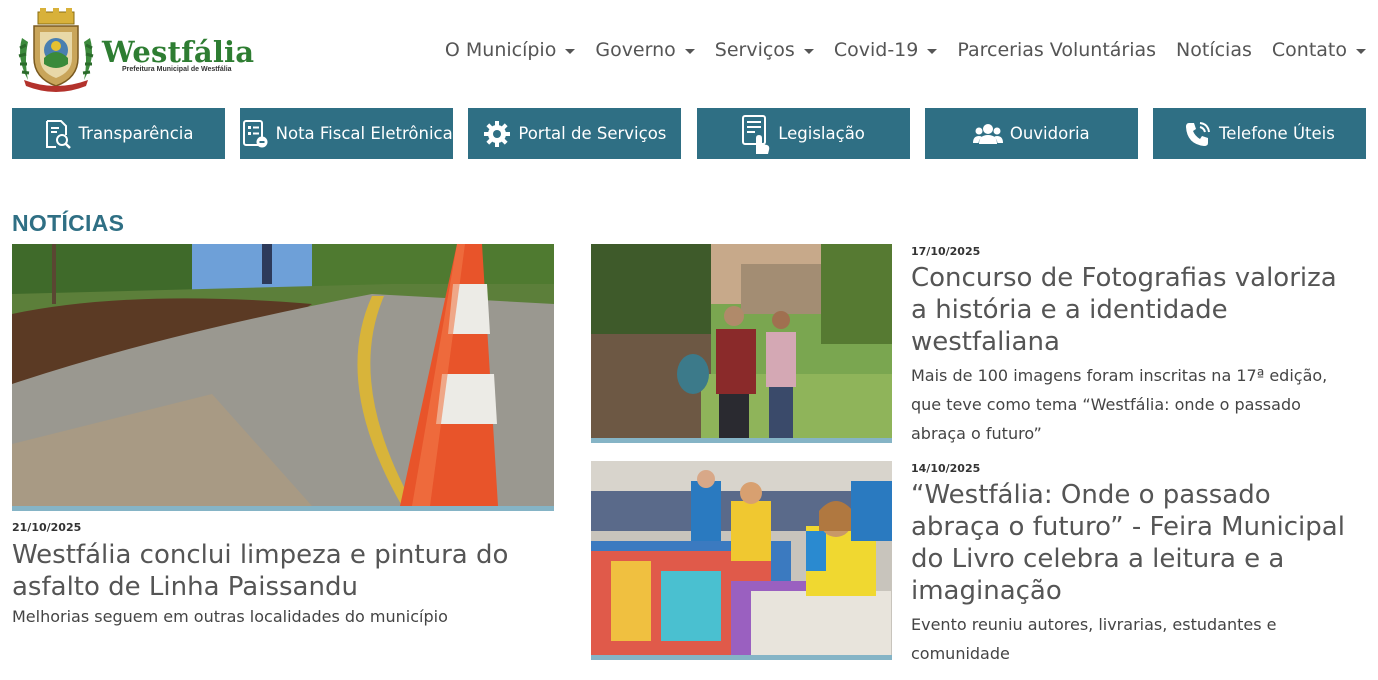 Image resolution: width=1378 pixels, height=680 pixels. I want to click on nav-item-label: O Município, so click(500, 50).